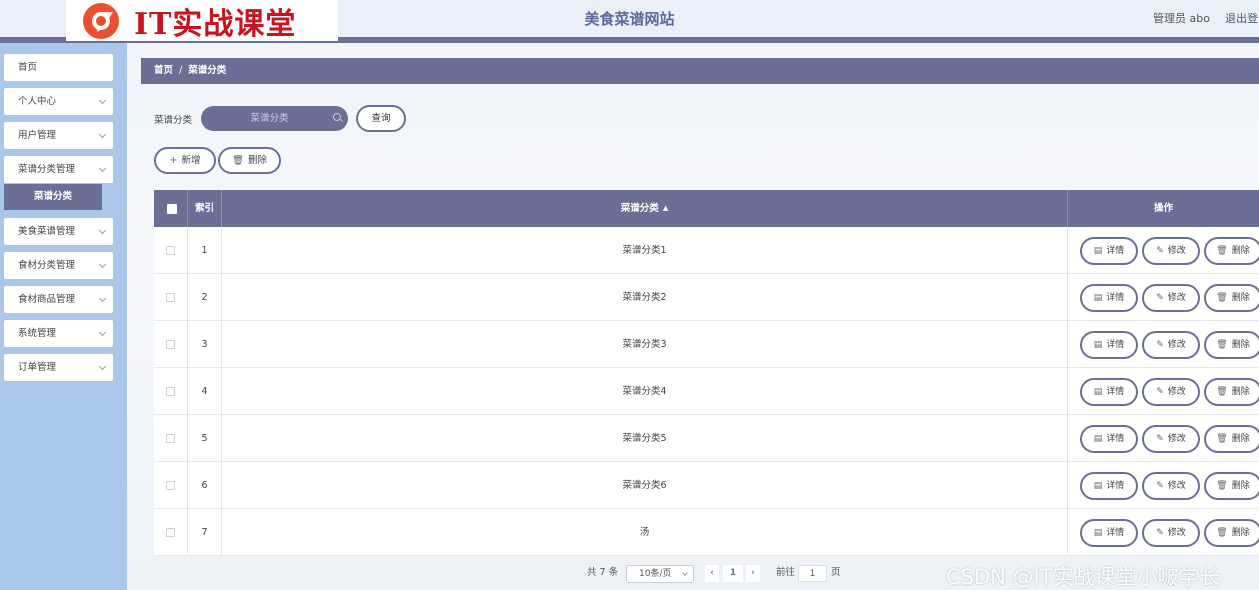  I want to click on sort-icon: ▲, so click(665, 208).